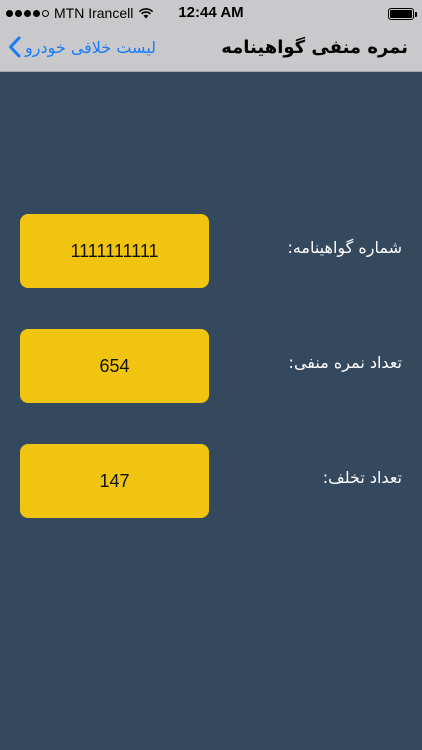 The width and height of the screenshot is (422, 750). Describe the element at coordinates (211, 366) in the screenshot. I see `negative-points-row: 654 تعداد نمره منفی:` at that location.